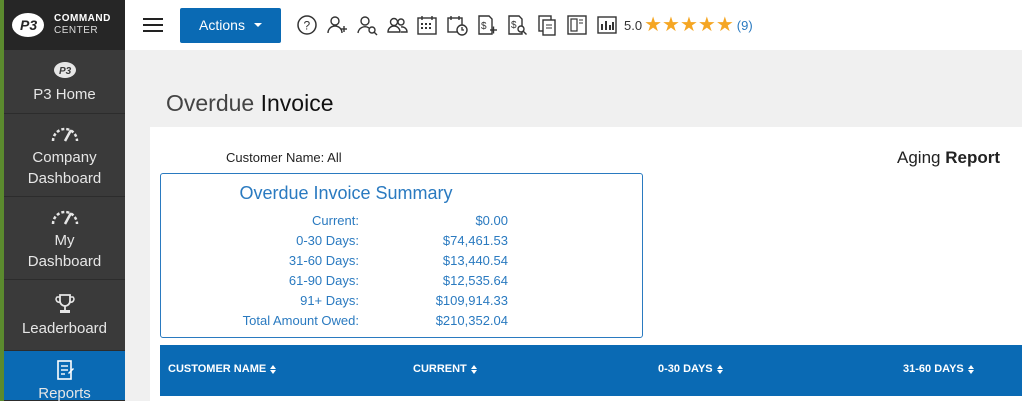 This screenshot has width=1022, height=401. I want to click on summary-row: 0-30 Days: $74,461.53, so click(401, 243).